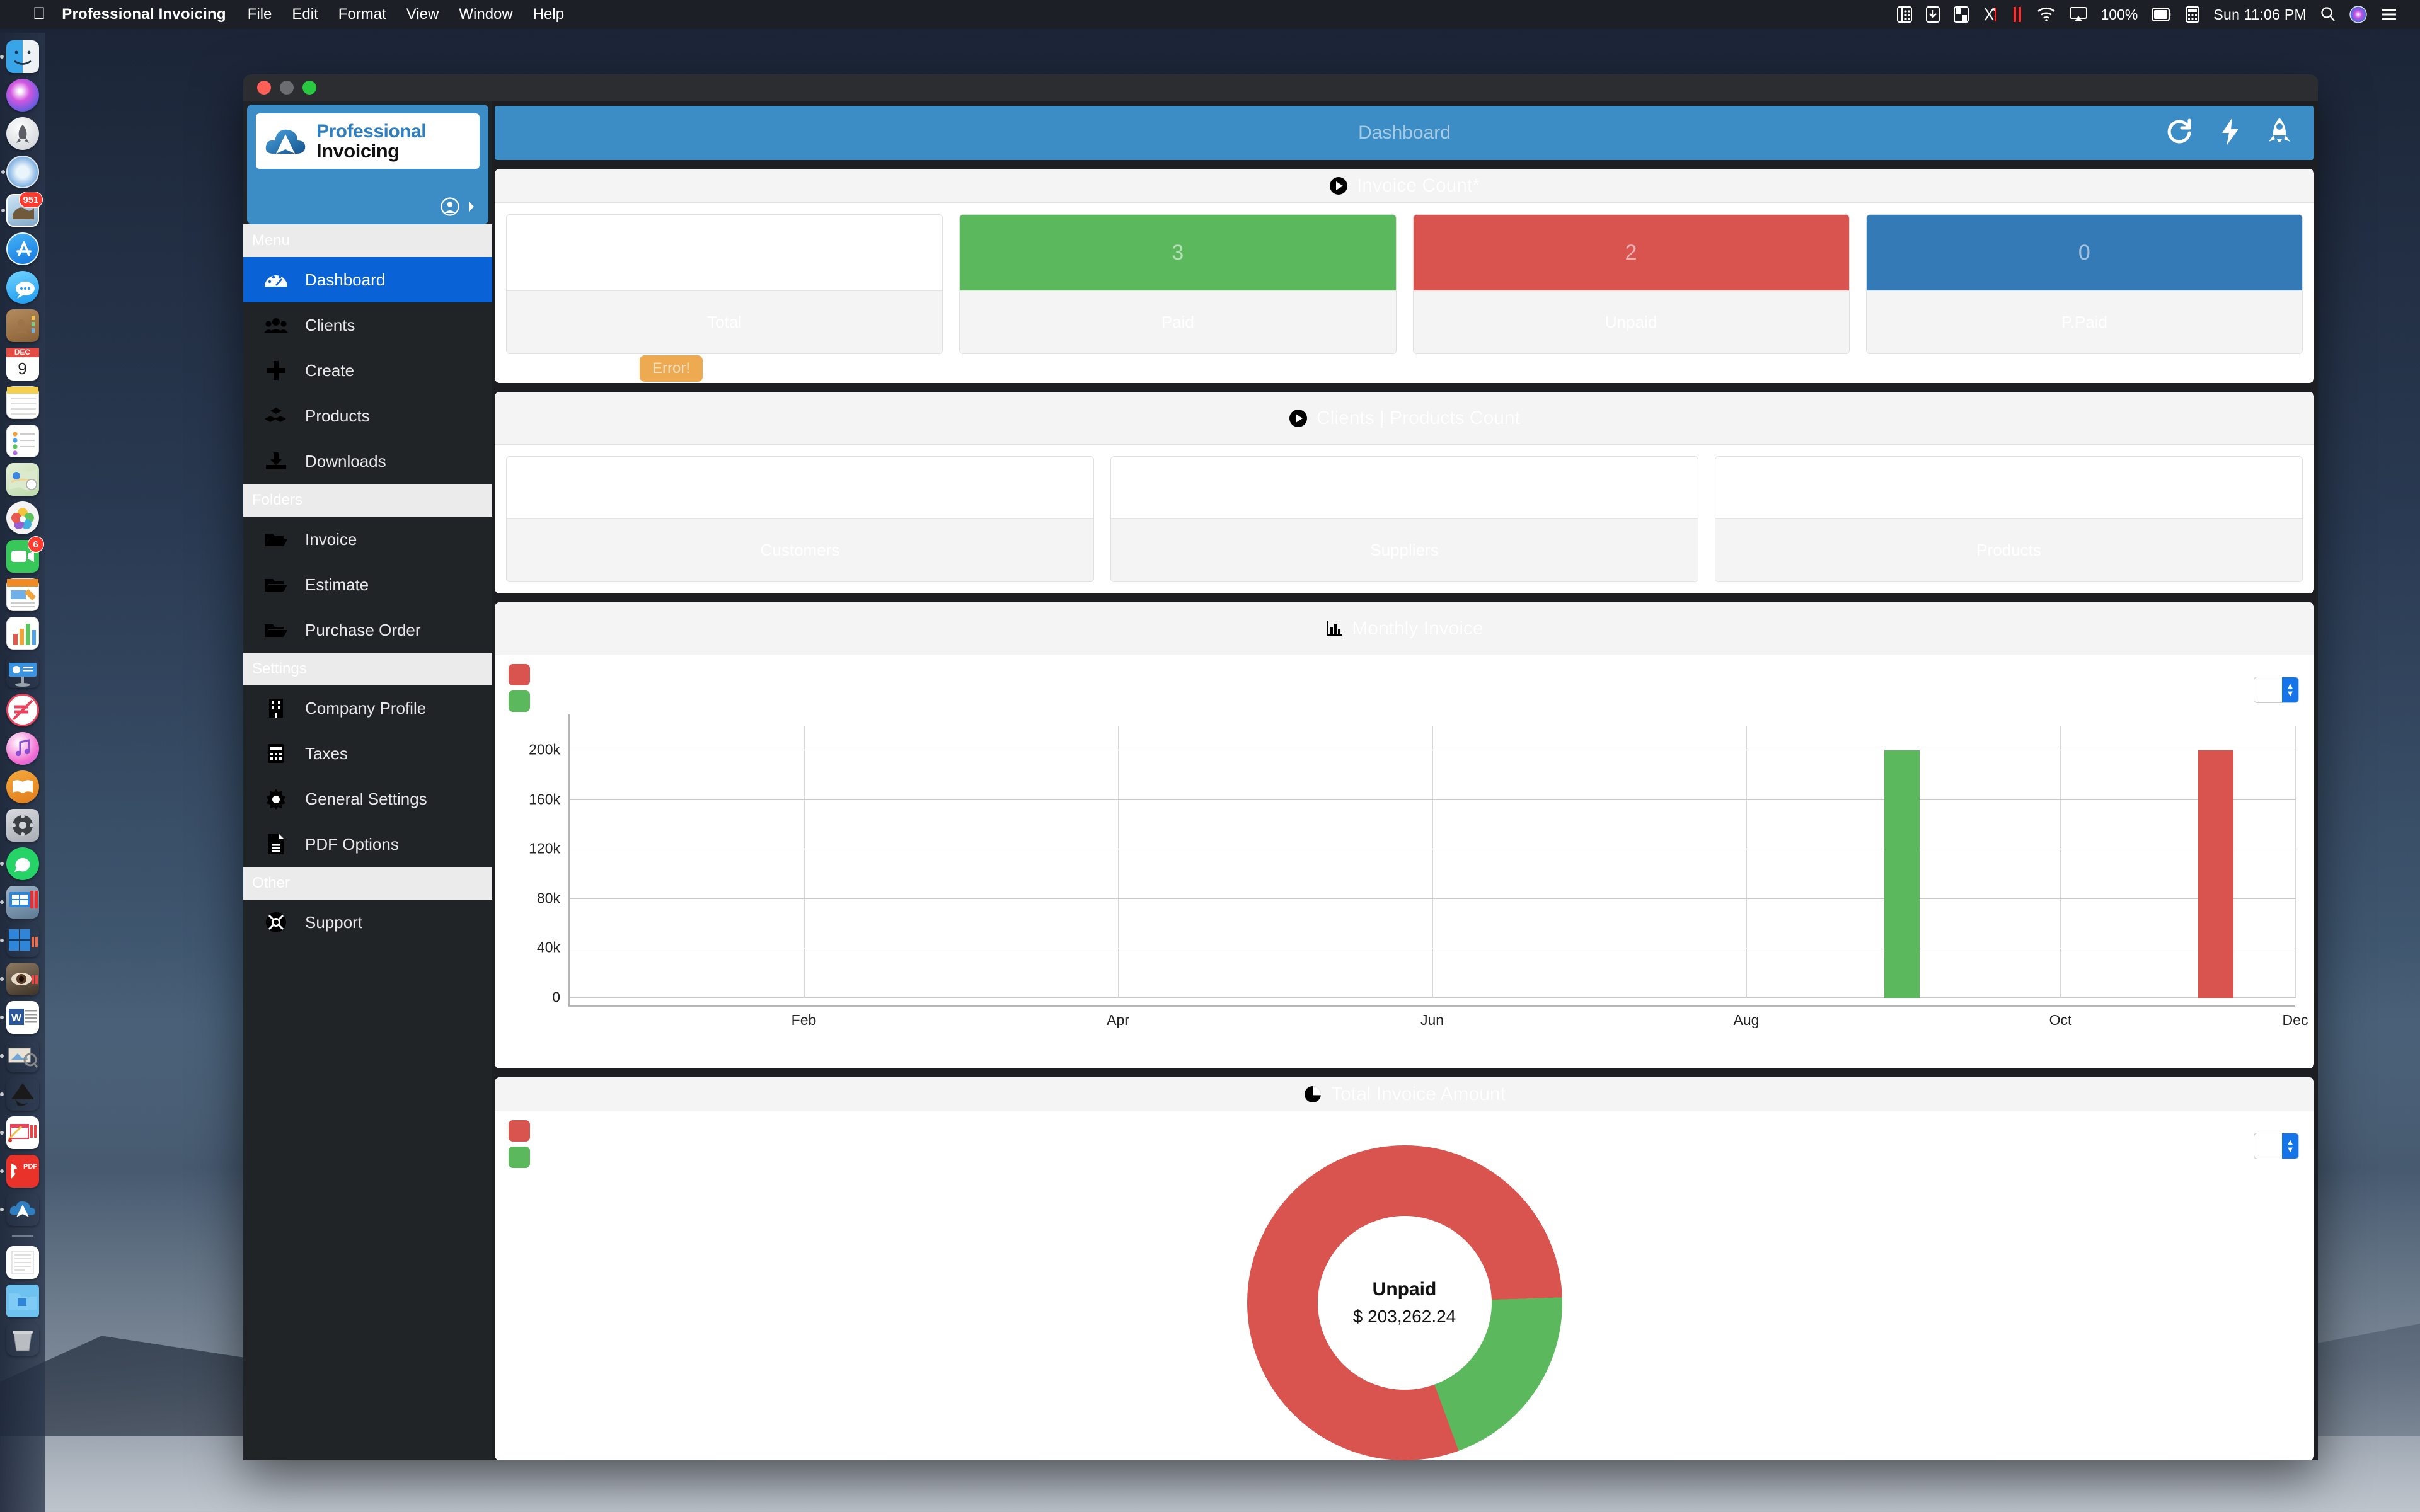  Describe the element at coordinates (19, 1209) in the screenshot. I see `professional-invoicing-icon` at that location.